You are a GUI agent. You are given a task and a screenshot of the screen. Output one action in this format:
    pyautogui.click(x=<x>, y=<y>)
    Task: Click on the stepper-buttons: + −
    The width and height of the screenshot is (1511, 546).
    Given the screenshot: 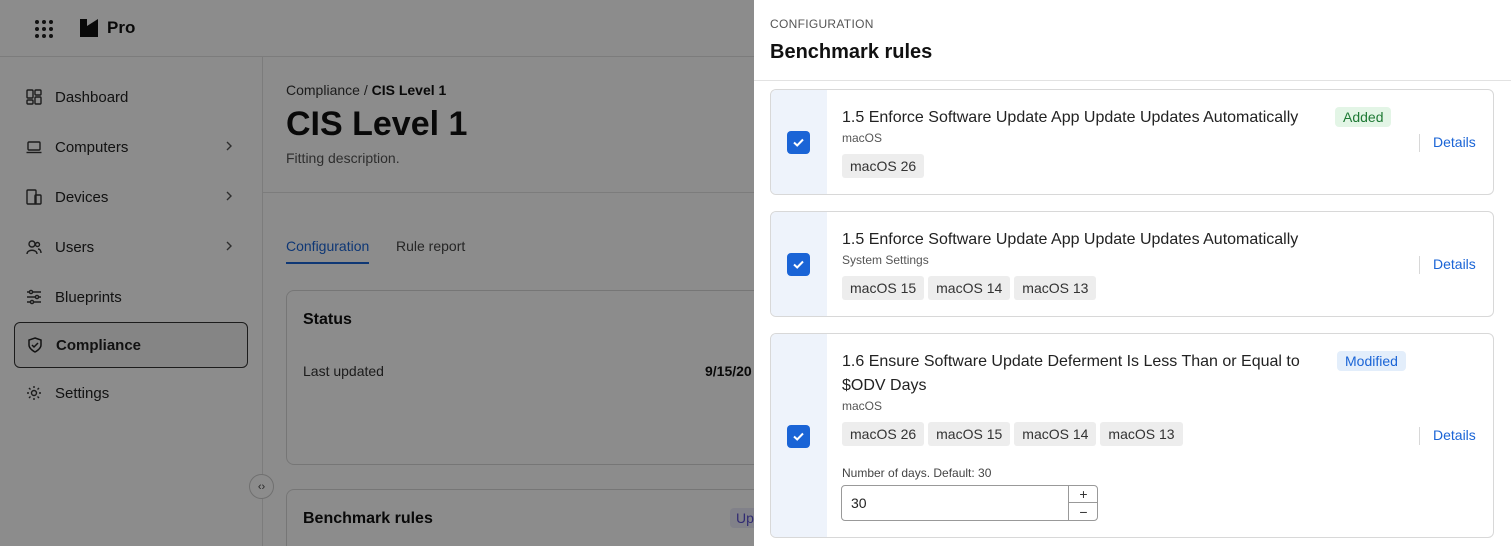 What is the action you would take?
    pyautogui.click(x=1083, y=503)
    